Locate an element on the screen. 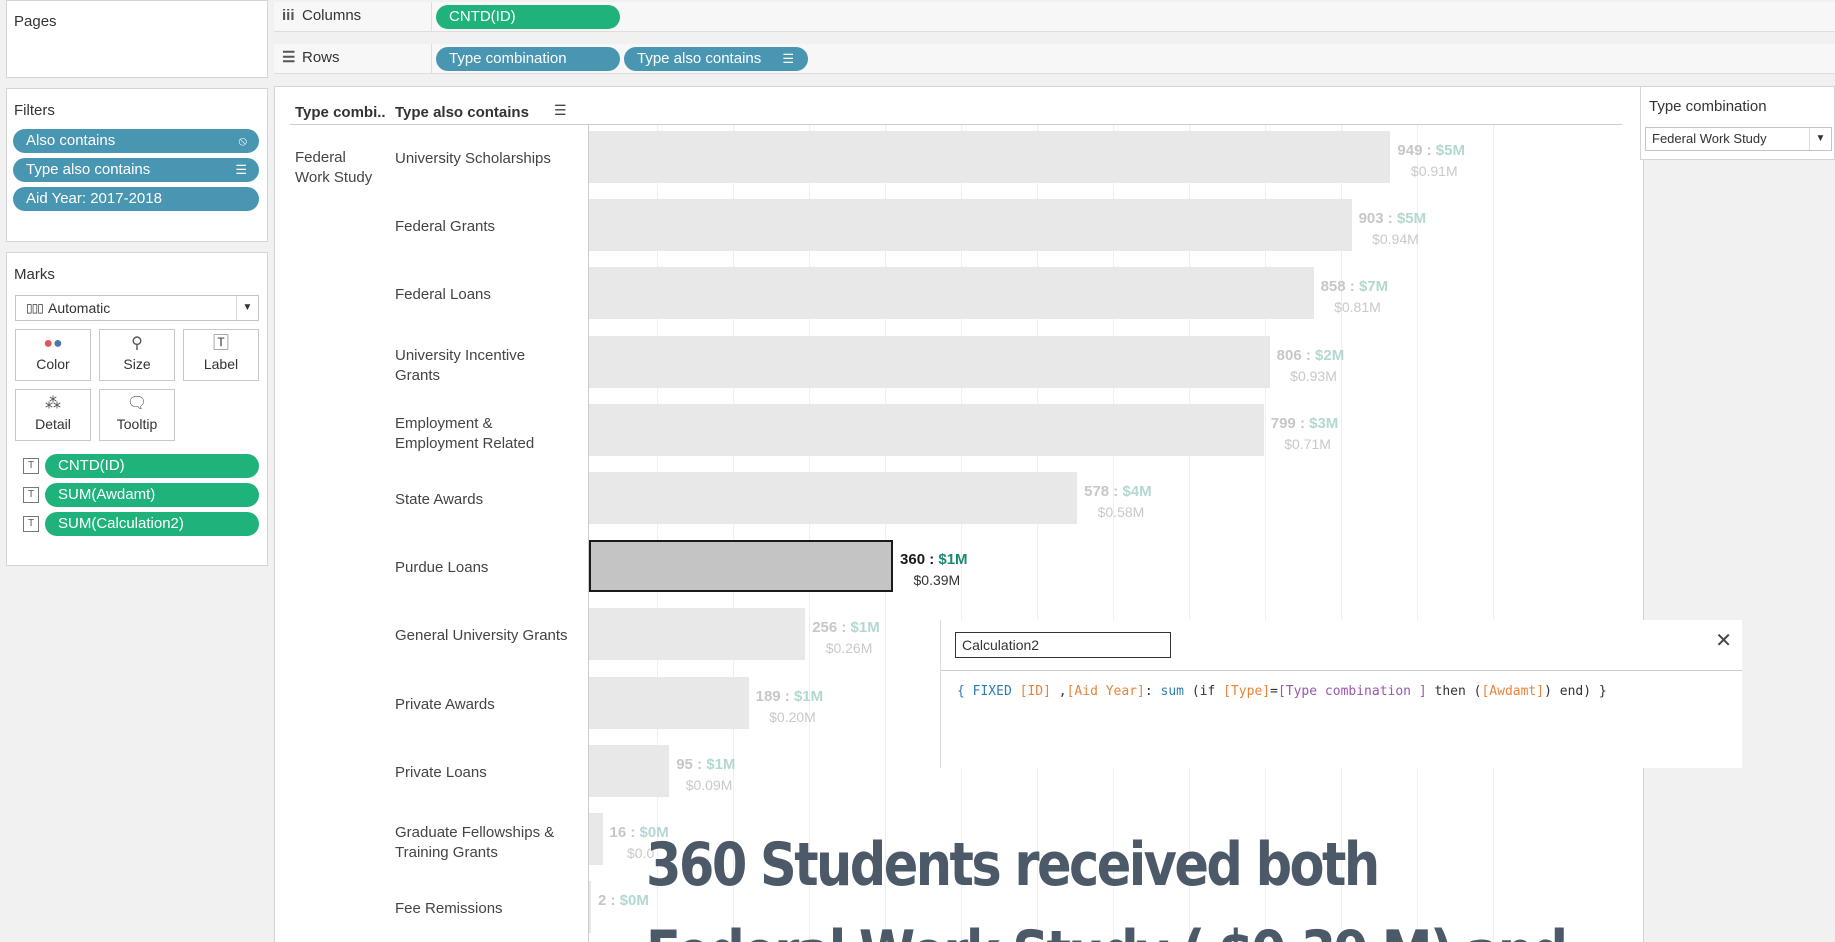 The width and height of the screenshot is (1835, 942). rows-shelf-label: ☰ Rows is located at coordinates (311, 58).